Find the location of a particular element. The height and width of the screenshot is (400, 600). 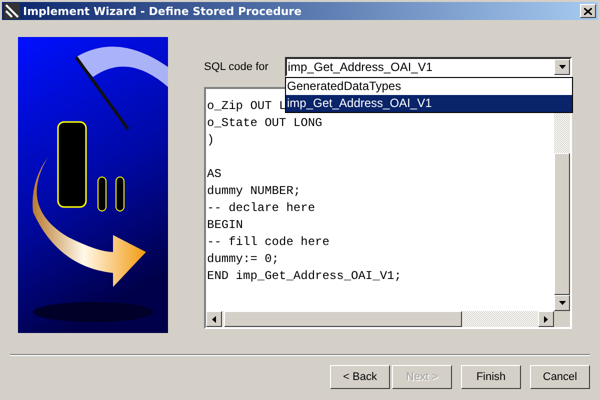

caret-icon is located at coordinates (562, 67).